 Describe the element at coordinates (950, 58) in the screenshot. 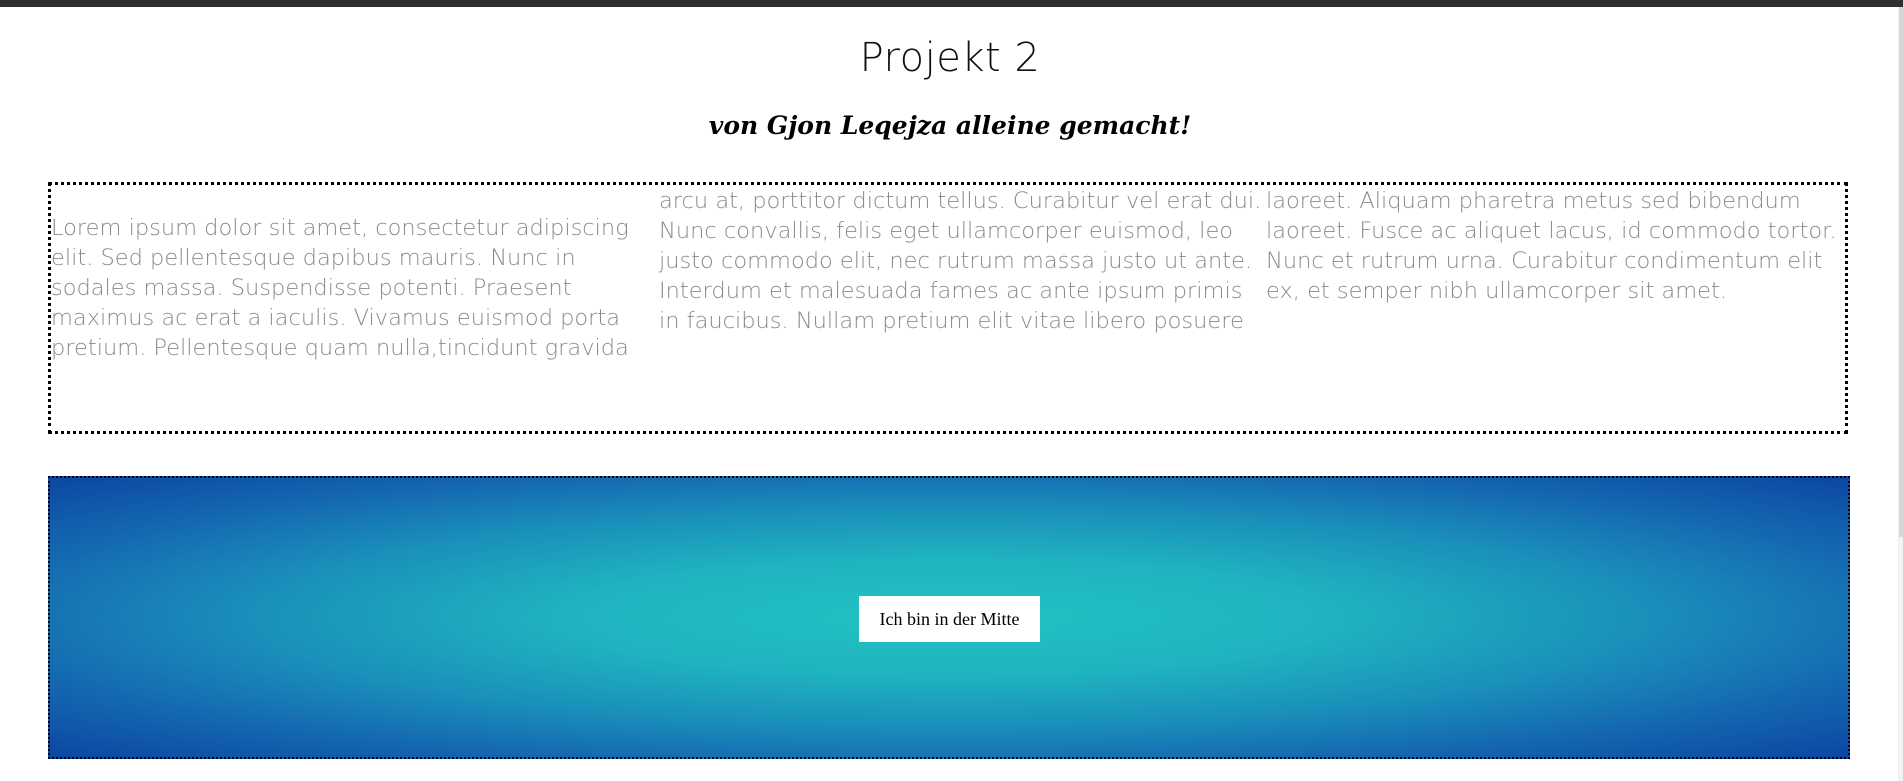

I see `page-title: Projekt 2` at that location.